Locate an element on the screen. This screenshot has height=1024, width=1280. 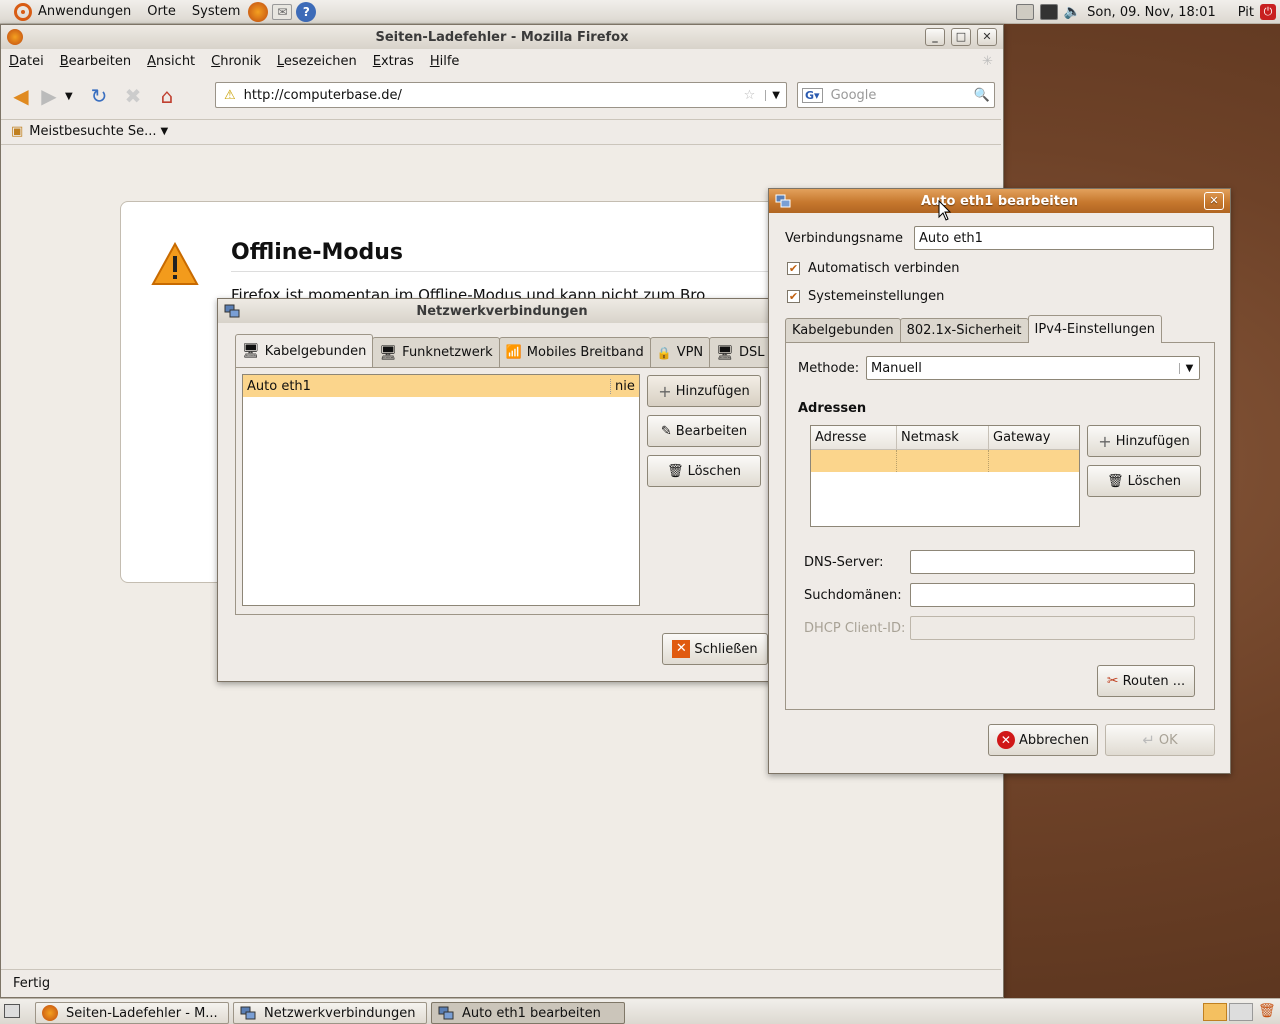
close-icon: ✕ is located at coordinates (681, 649).